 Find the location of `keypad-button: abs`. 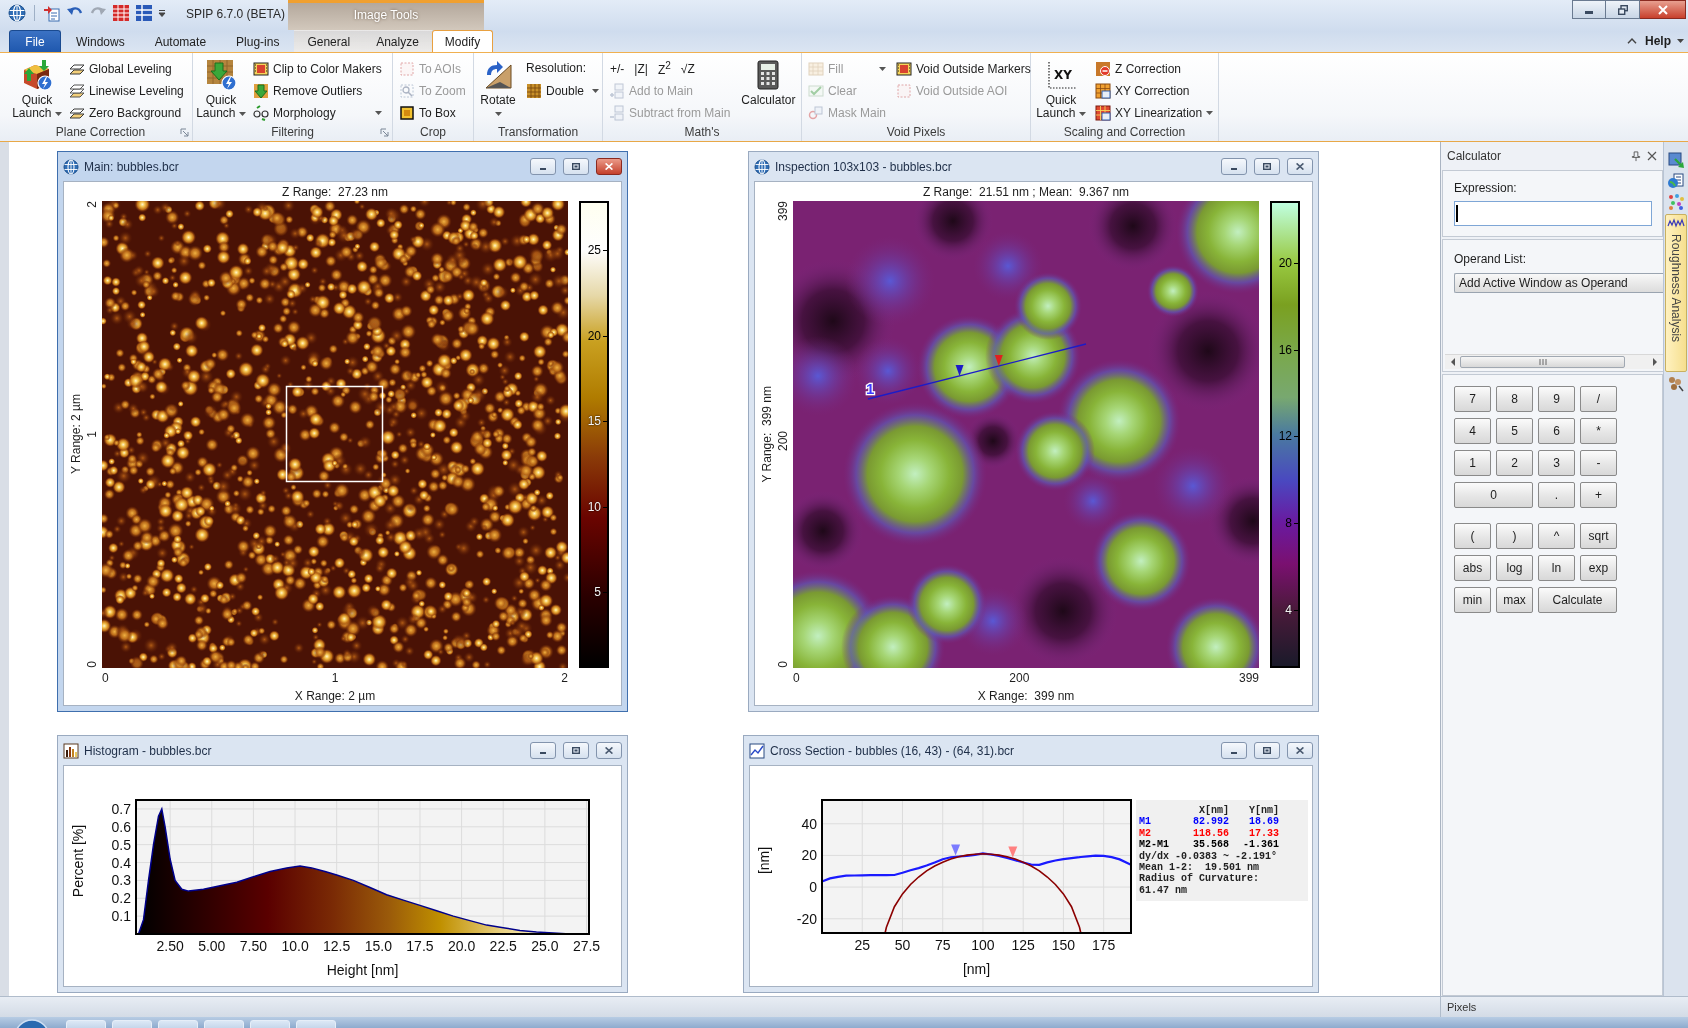

keypad-button: abs is located at coordinates (1472, 568).